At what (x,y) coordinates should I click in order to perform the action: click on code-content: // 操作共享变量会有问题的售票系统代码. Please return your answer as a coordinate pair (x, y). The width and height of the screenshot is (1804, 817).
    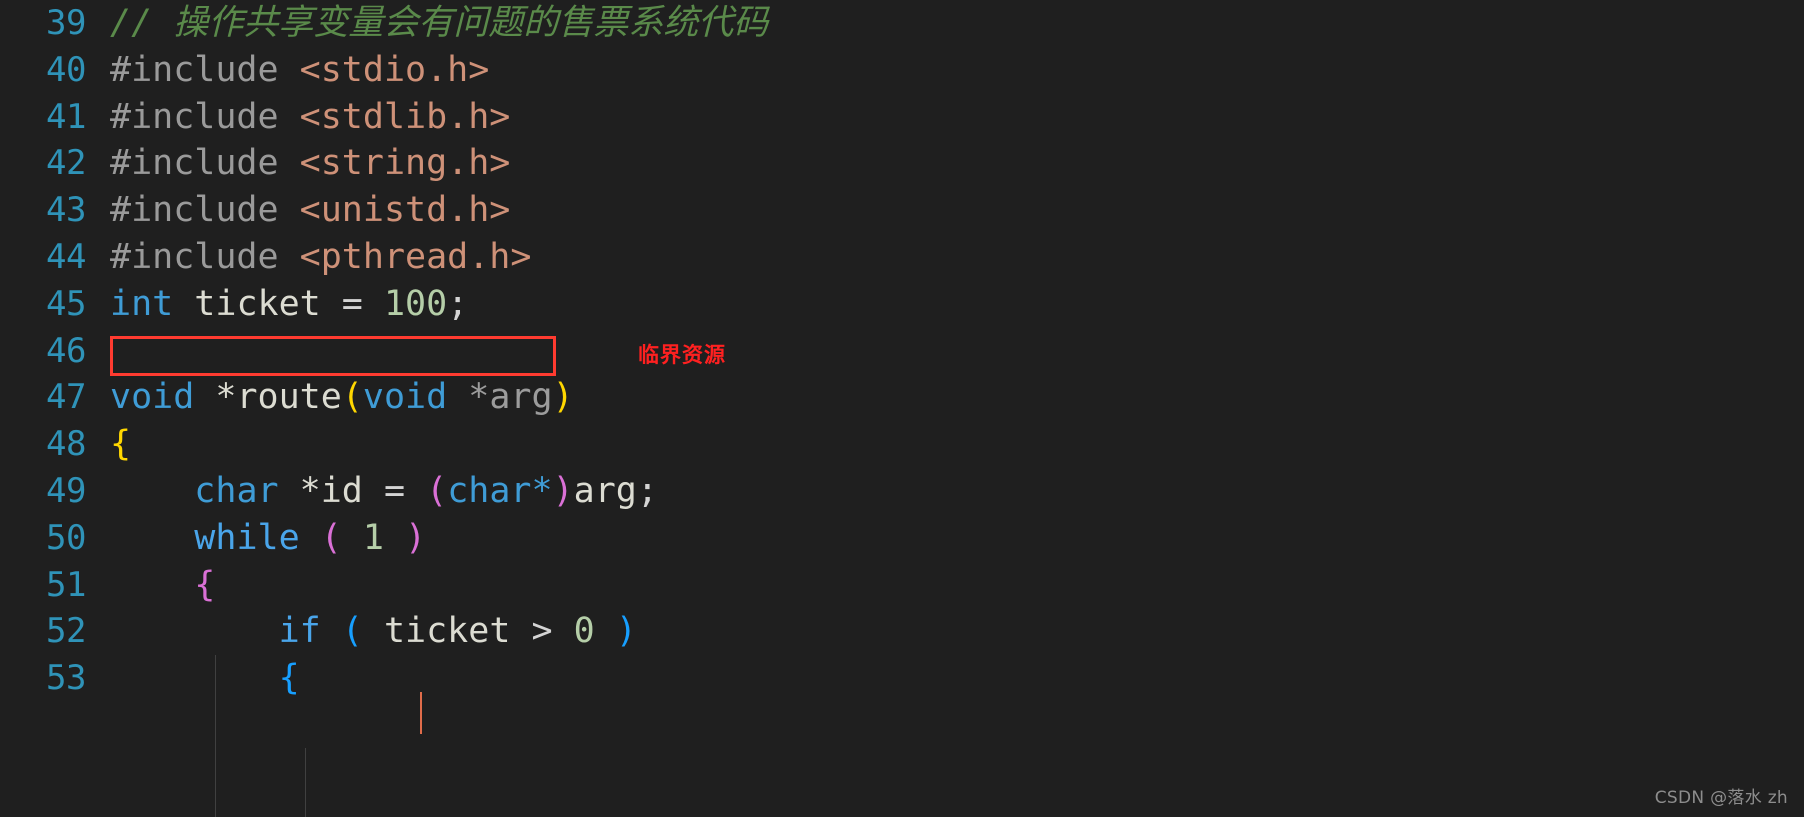
    Looking at the image, I should click on (948, 23).